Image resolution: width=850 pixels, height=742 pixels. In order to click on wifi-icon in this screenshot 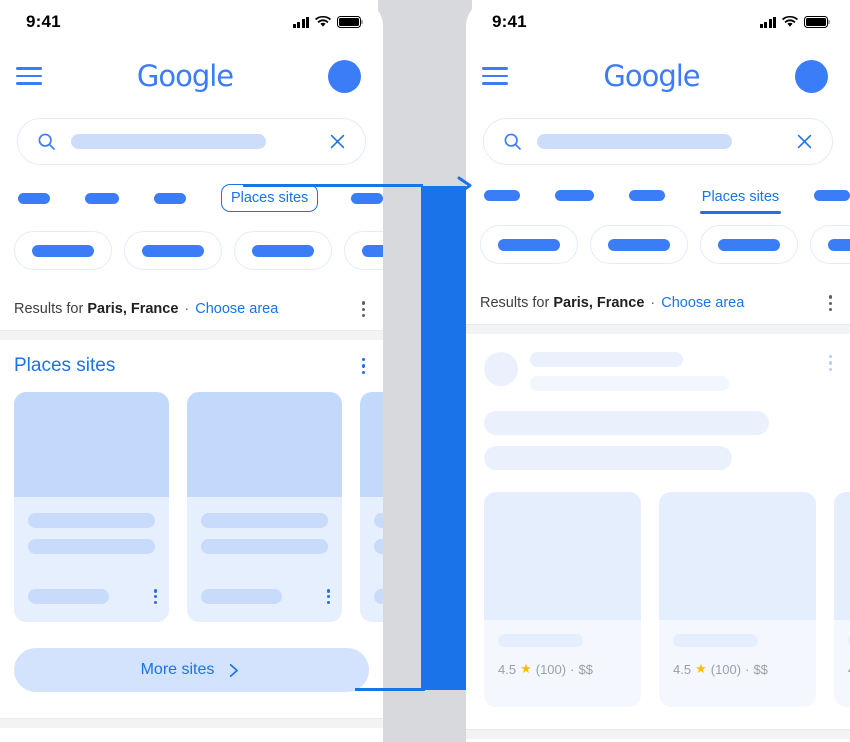, I will do `click(790, 21)`.